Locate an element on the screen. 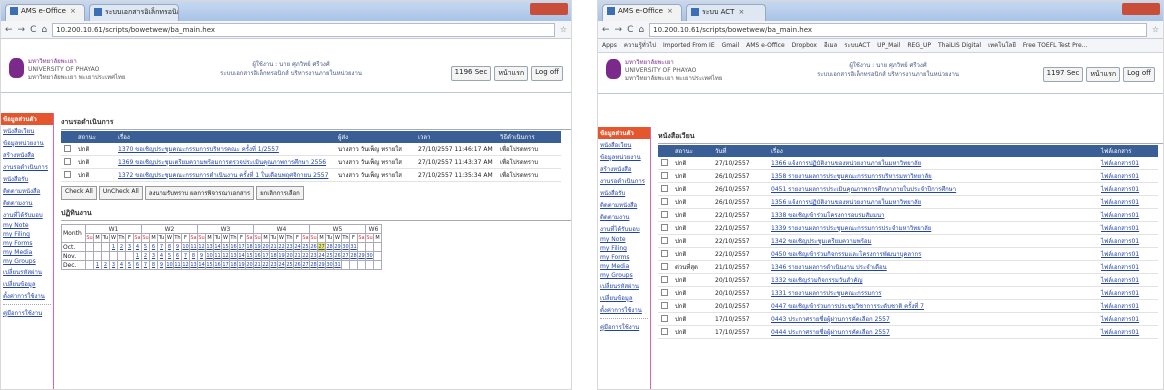  home-icon: ⌂ is located at coordinates (641, 30).